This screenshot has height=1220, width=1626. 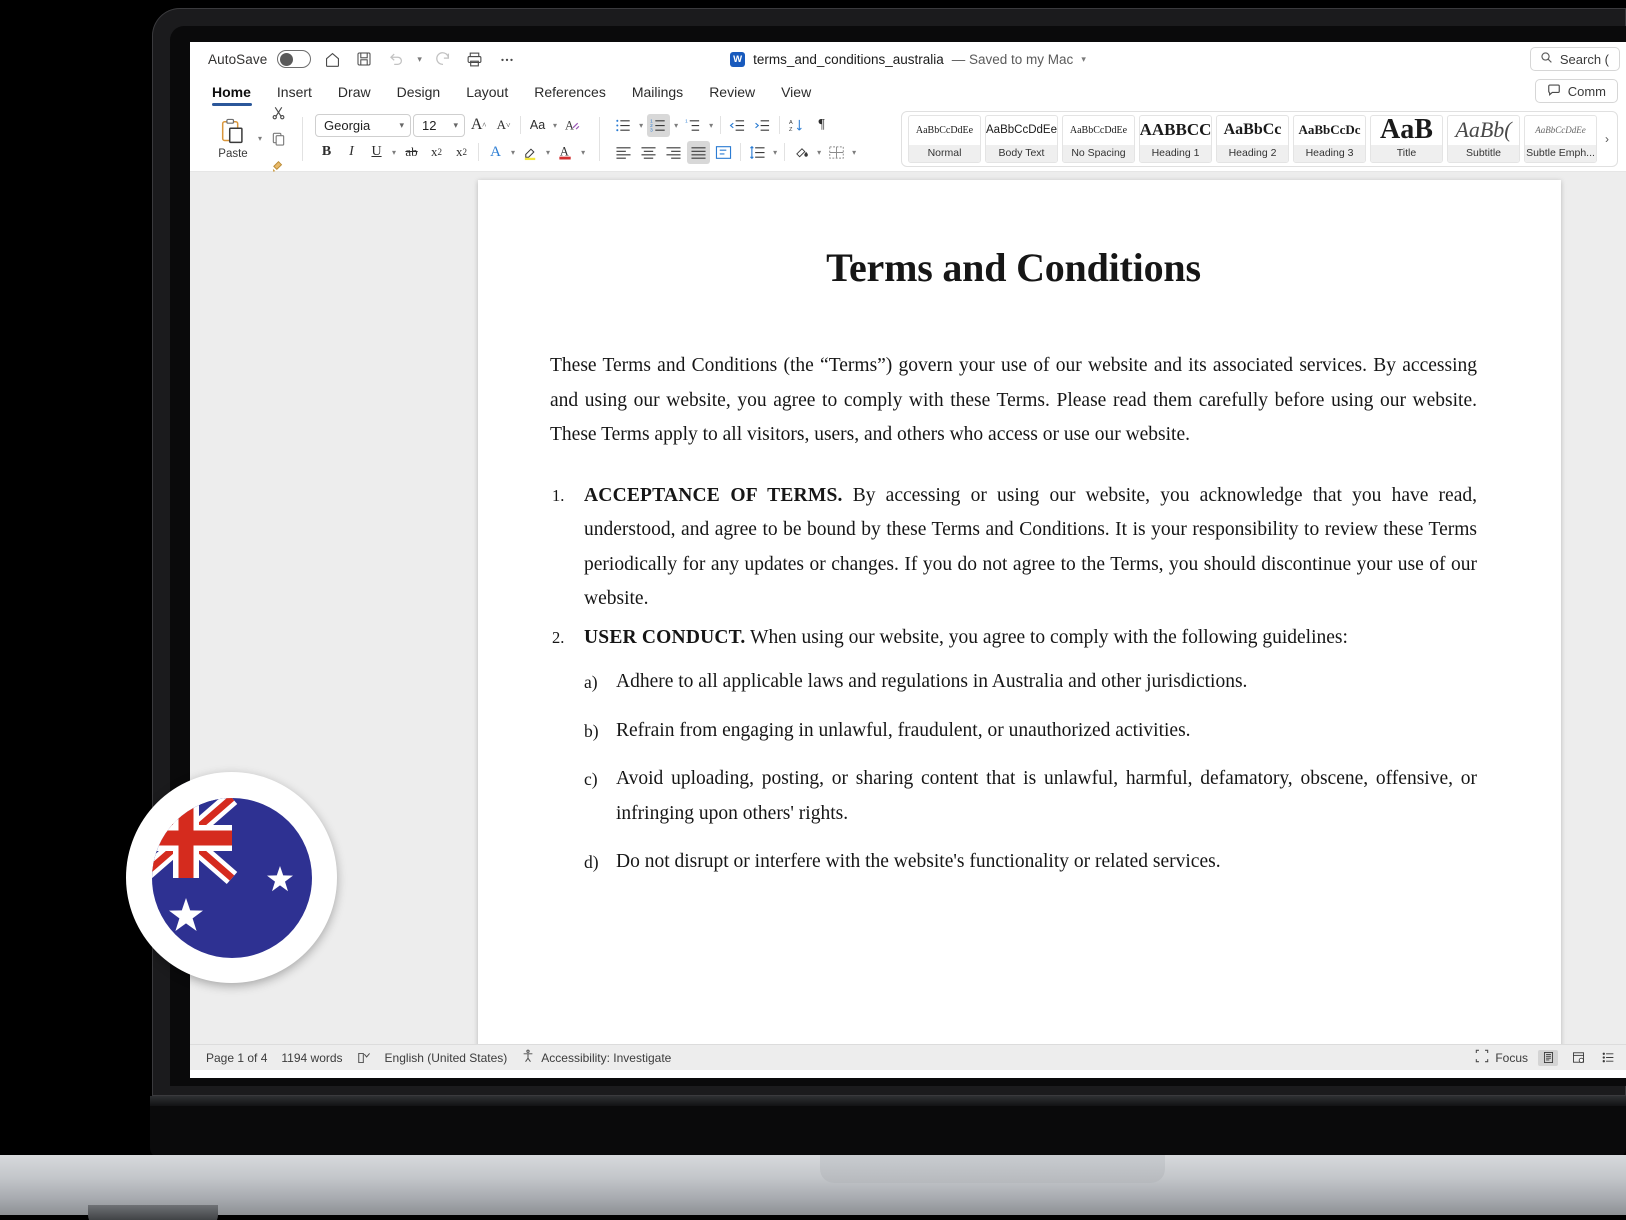 I want to click on numbered-list-caret: ▾, so click(x=676, y=125).